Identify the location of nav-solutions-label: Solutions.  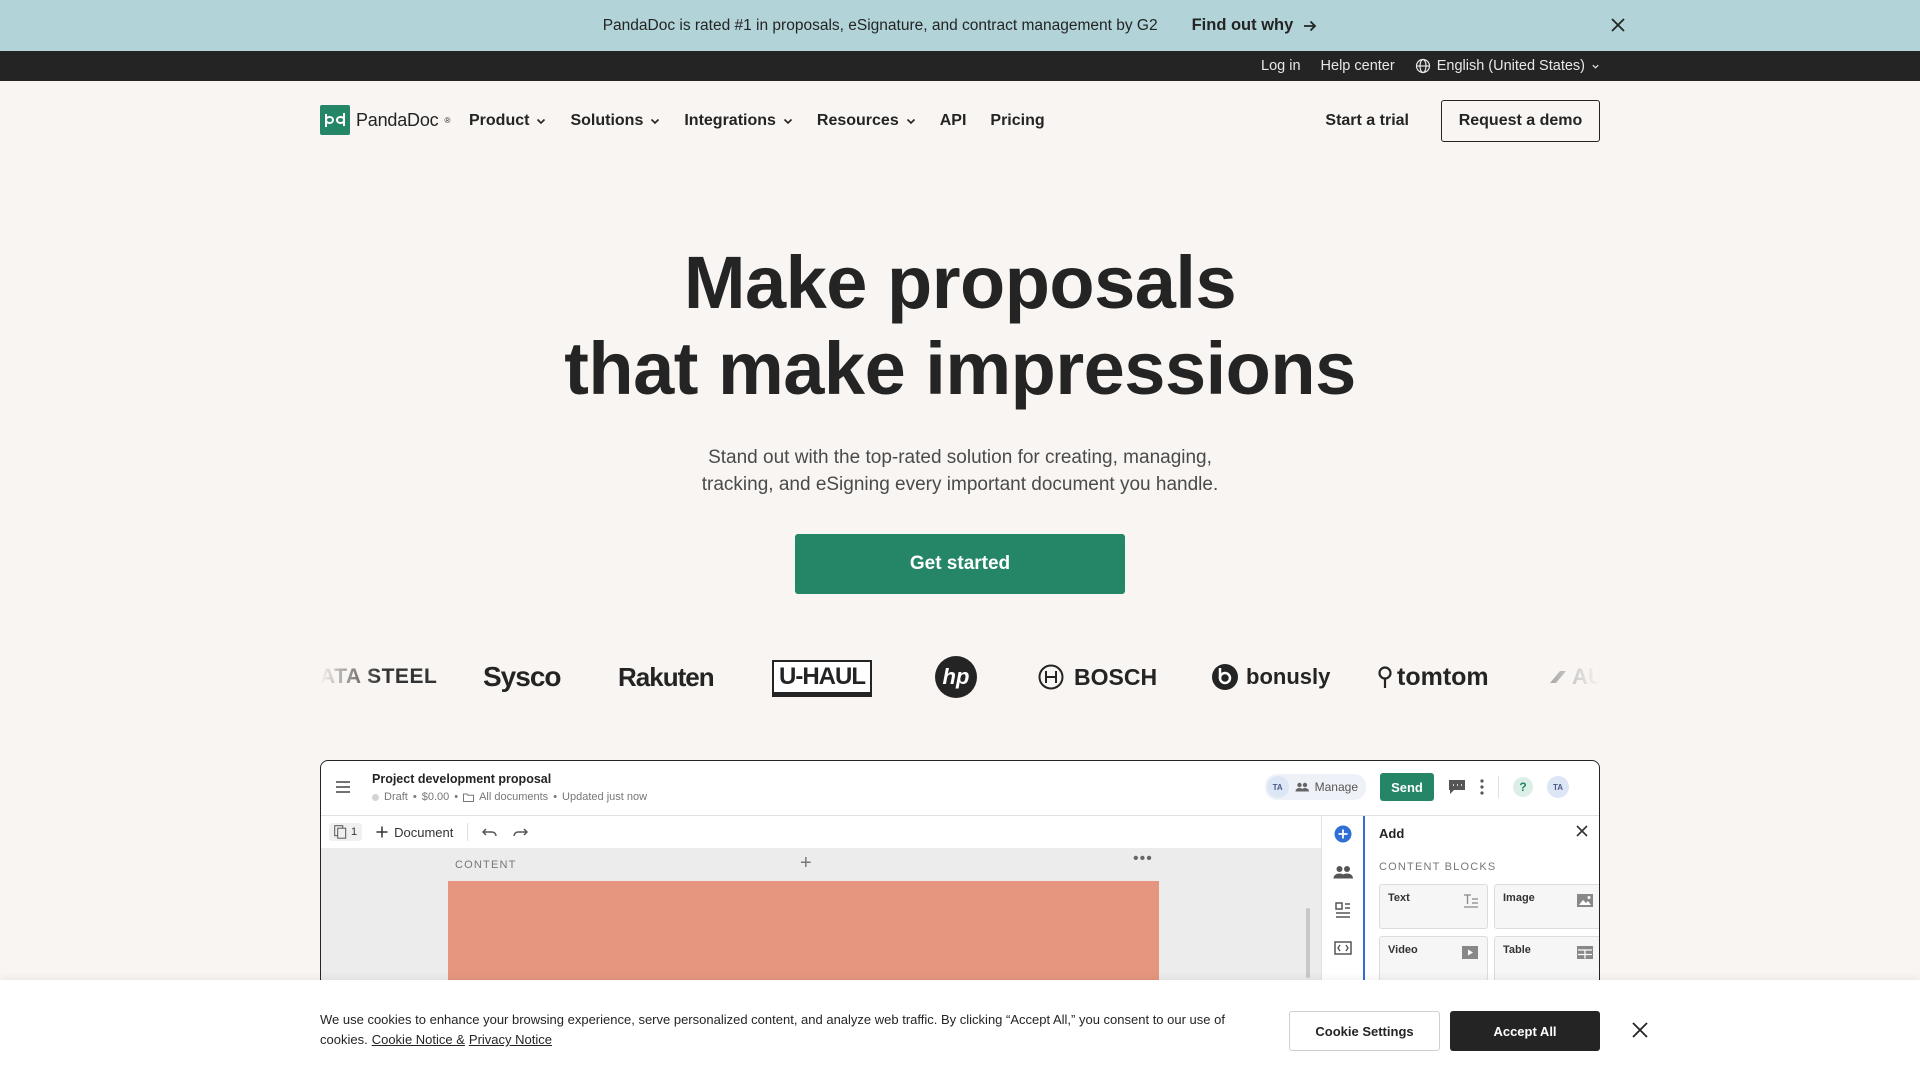
(606, 121).